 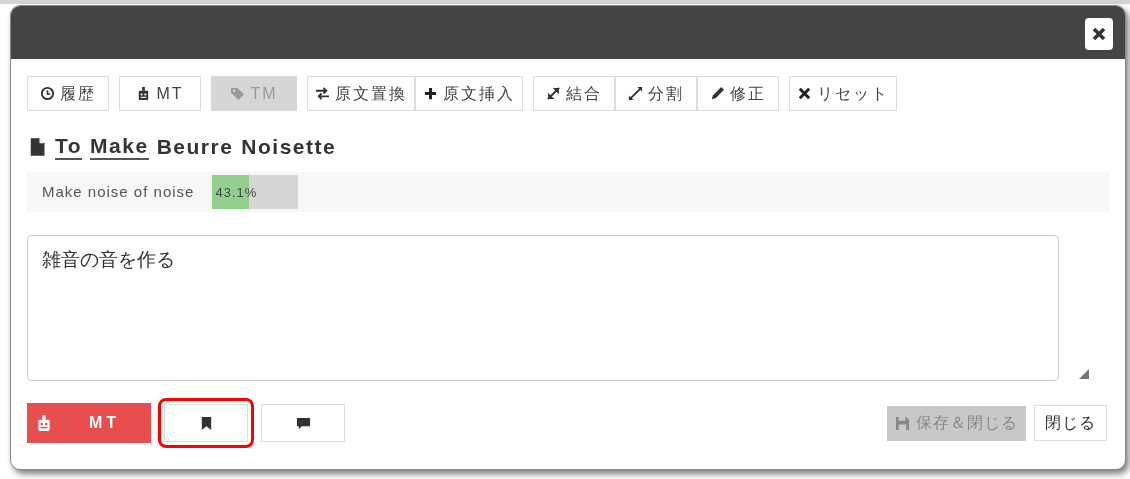 I want to click on match-percent: 43.1%, so click(x=236, y=193).